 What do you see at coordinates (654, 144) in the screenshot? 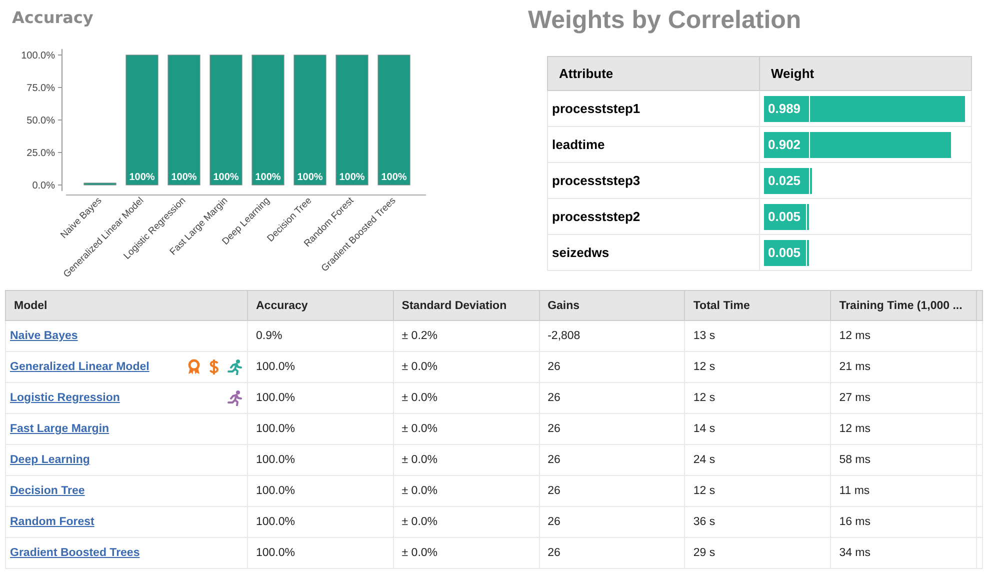
I see `attribute-cell: leadtime` at bounding box center [654, 144].